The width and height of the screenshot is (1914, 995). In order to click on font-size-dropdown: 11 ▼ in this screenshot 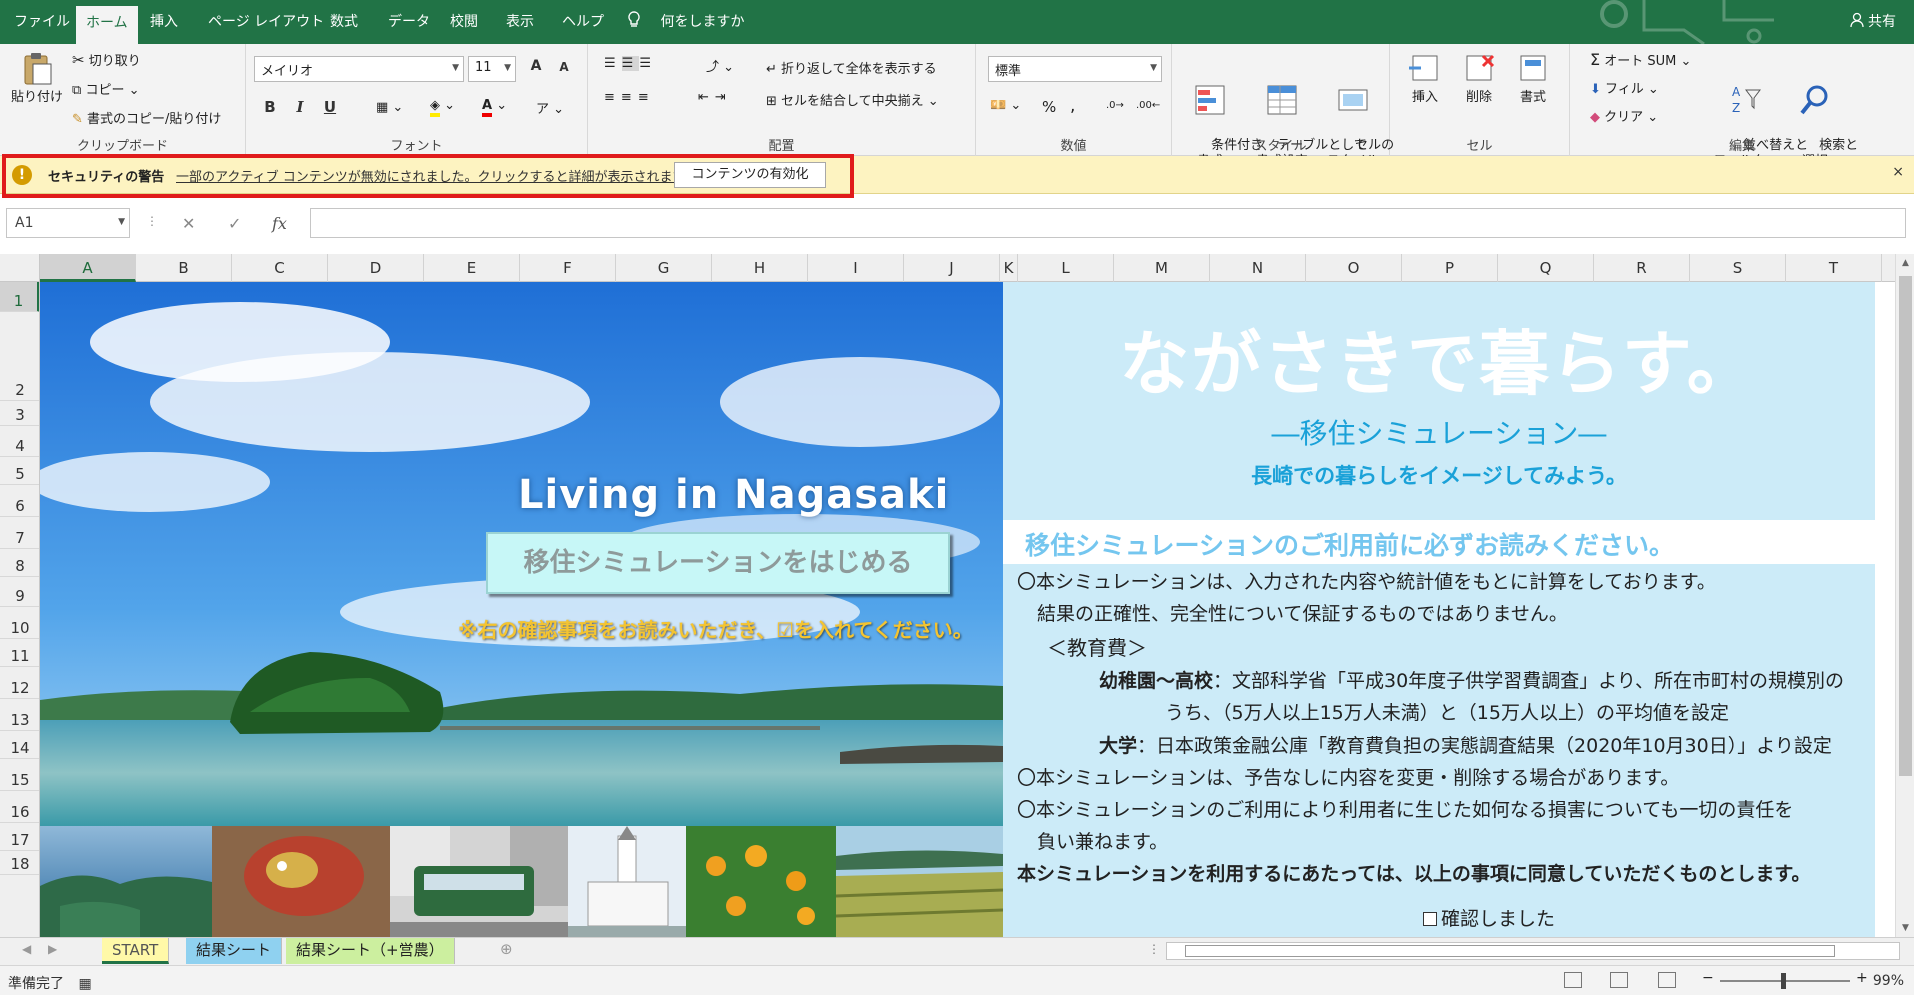, I will do `click(492, 69)`.